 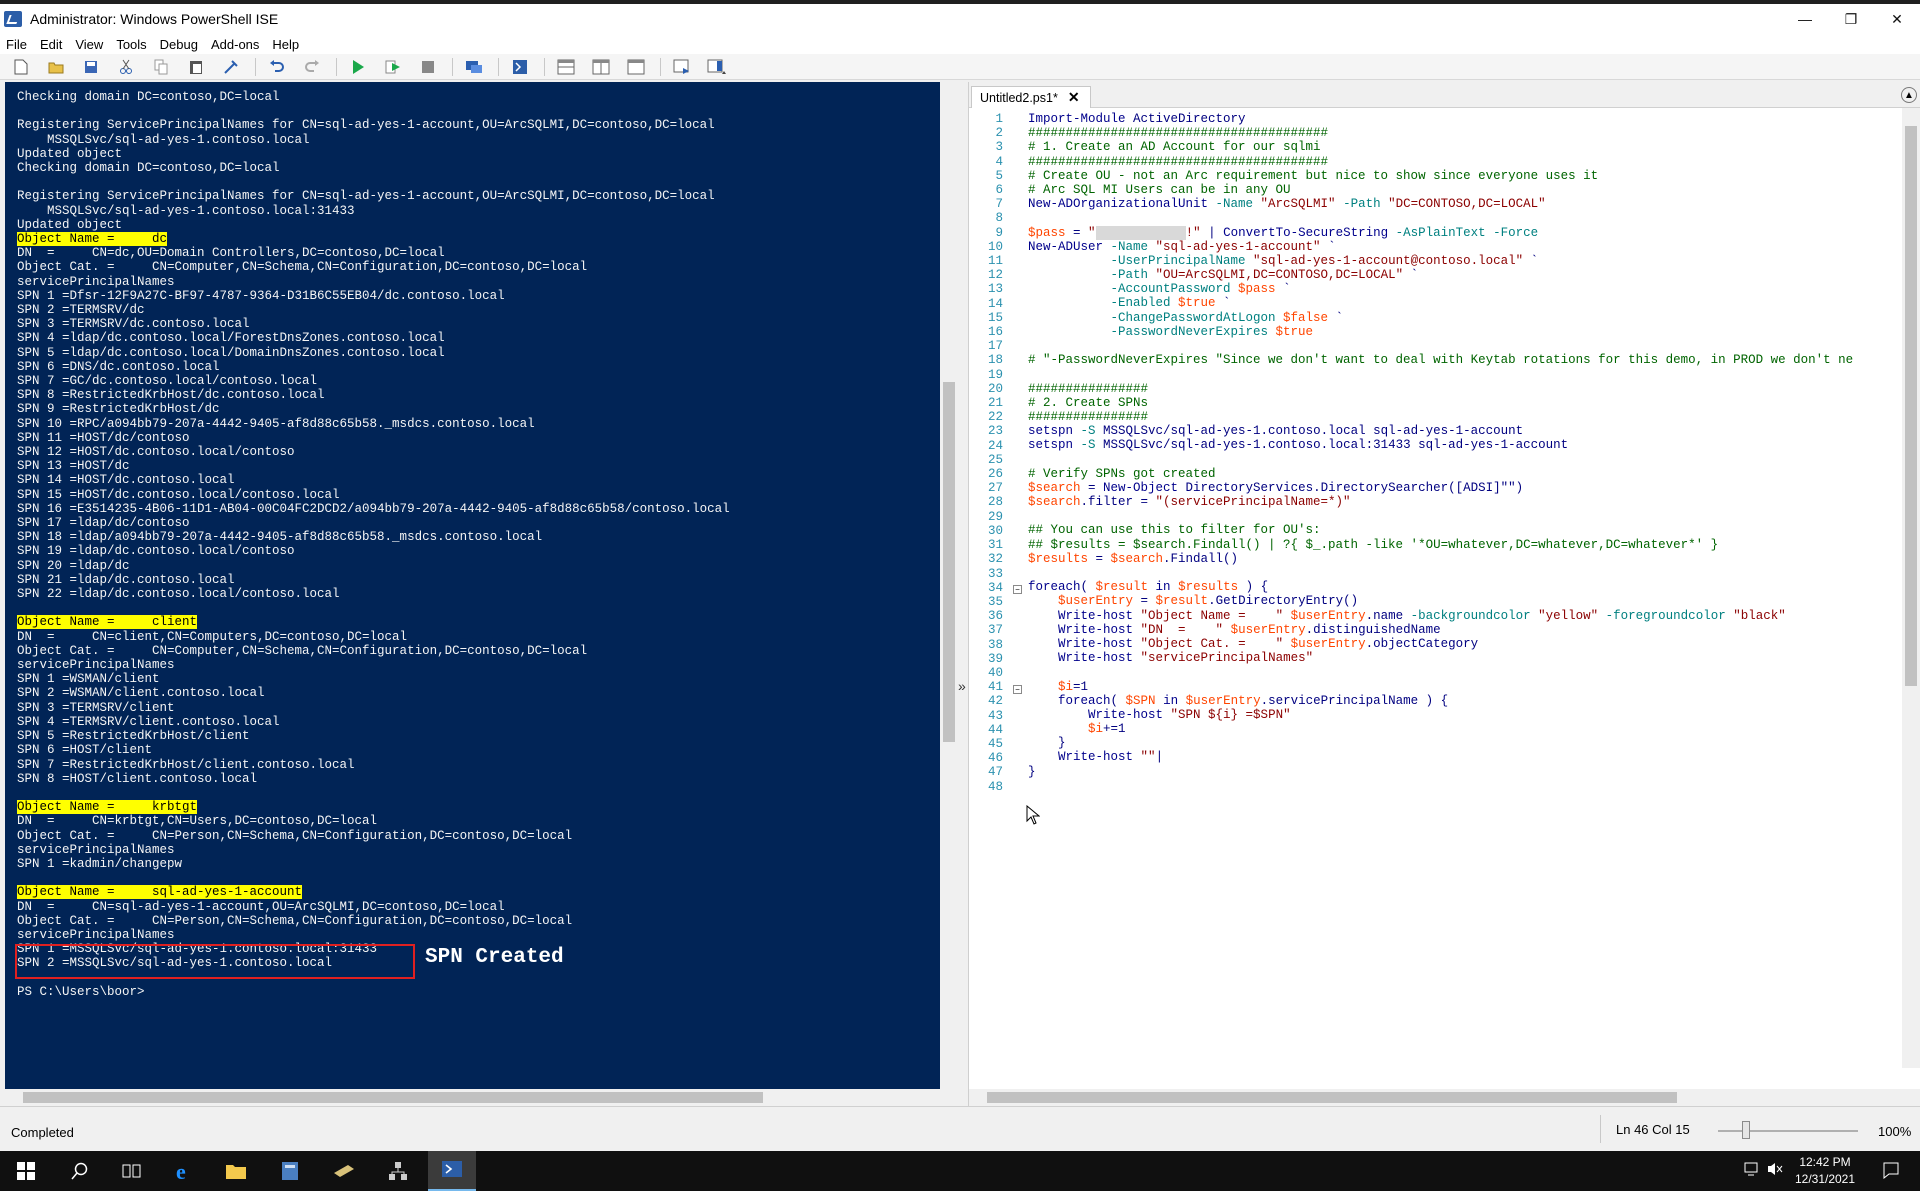 What do you see at coordinates (131, 44) in the screenshot?
I see `menu-tools: Tools` at bounding box center [131, 44].